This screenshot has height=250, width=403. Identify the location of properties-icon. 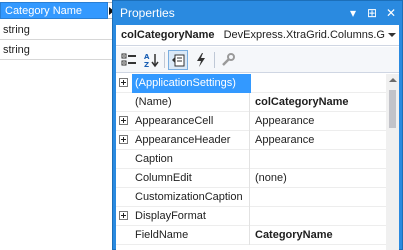
(178, 60).